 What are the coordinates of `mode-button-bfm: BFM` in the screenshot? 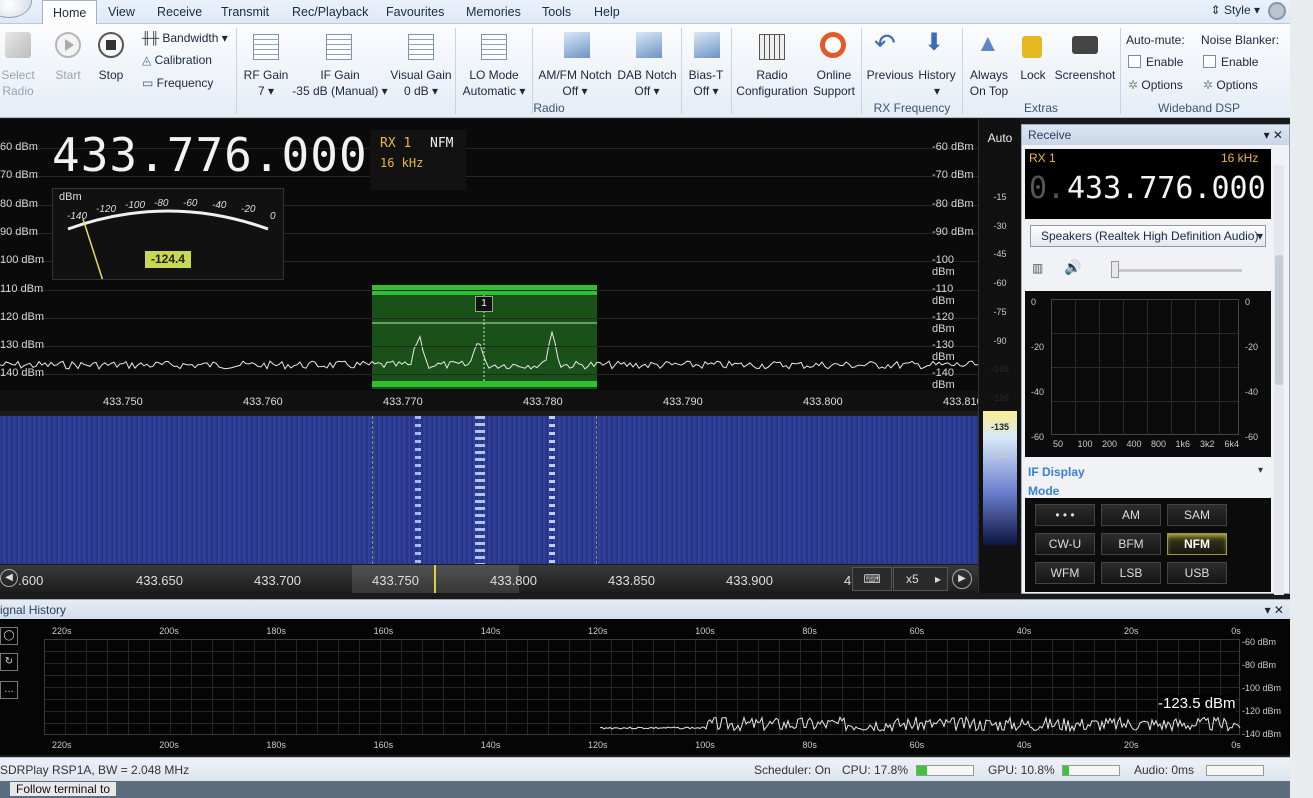 It's located at (1131, 544).